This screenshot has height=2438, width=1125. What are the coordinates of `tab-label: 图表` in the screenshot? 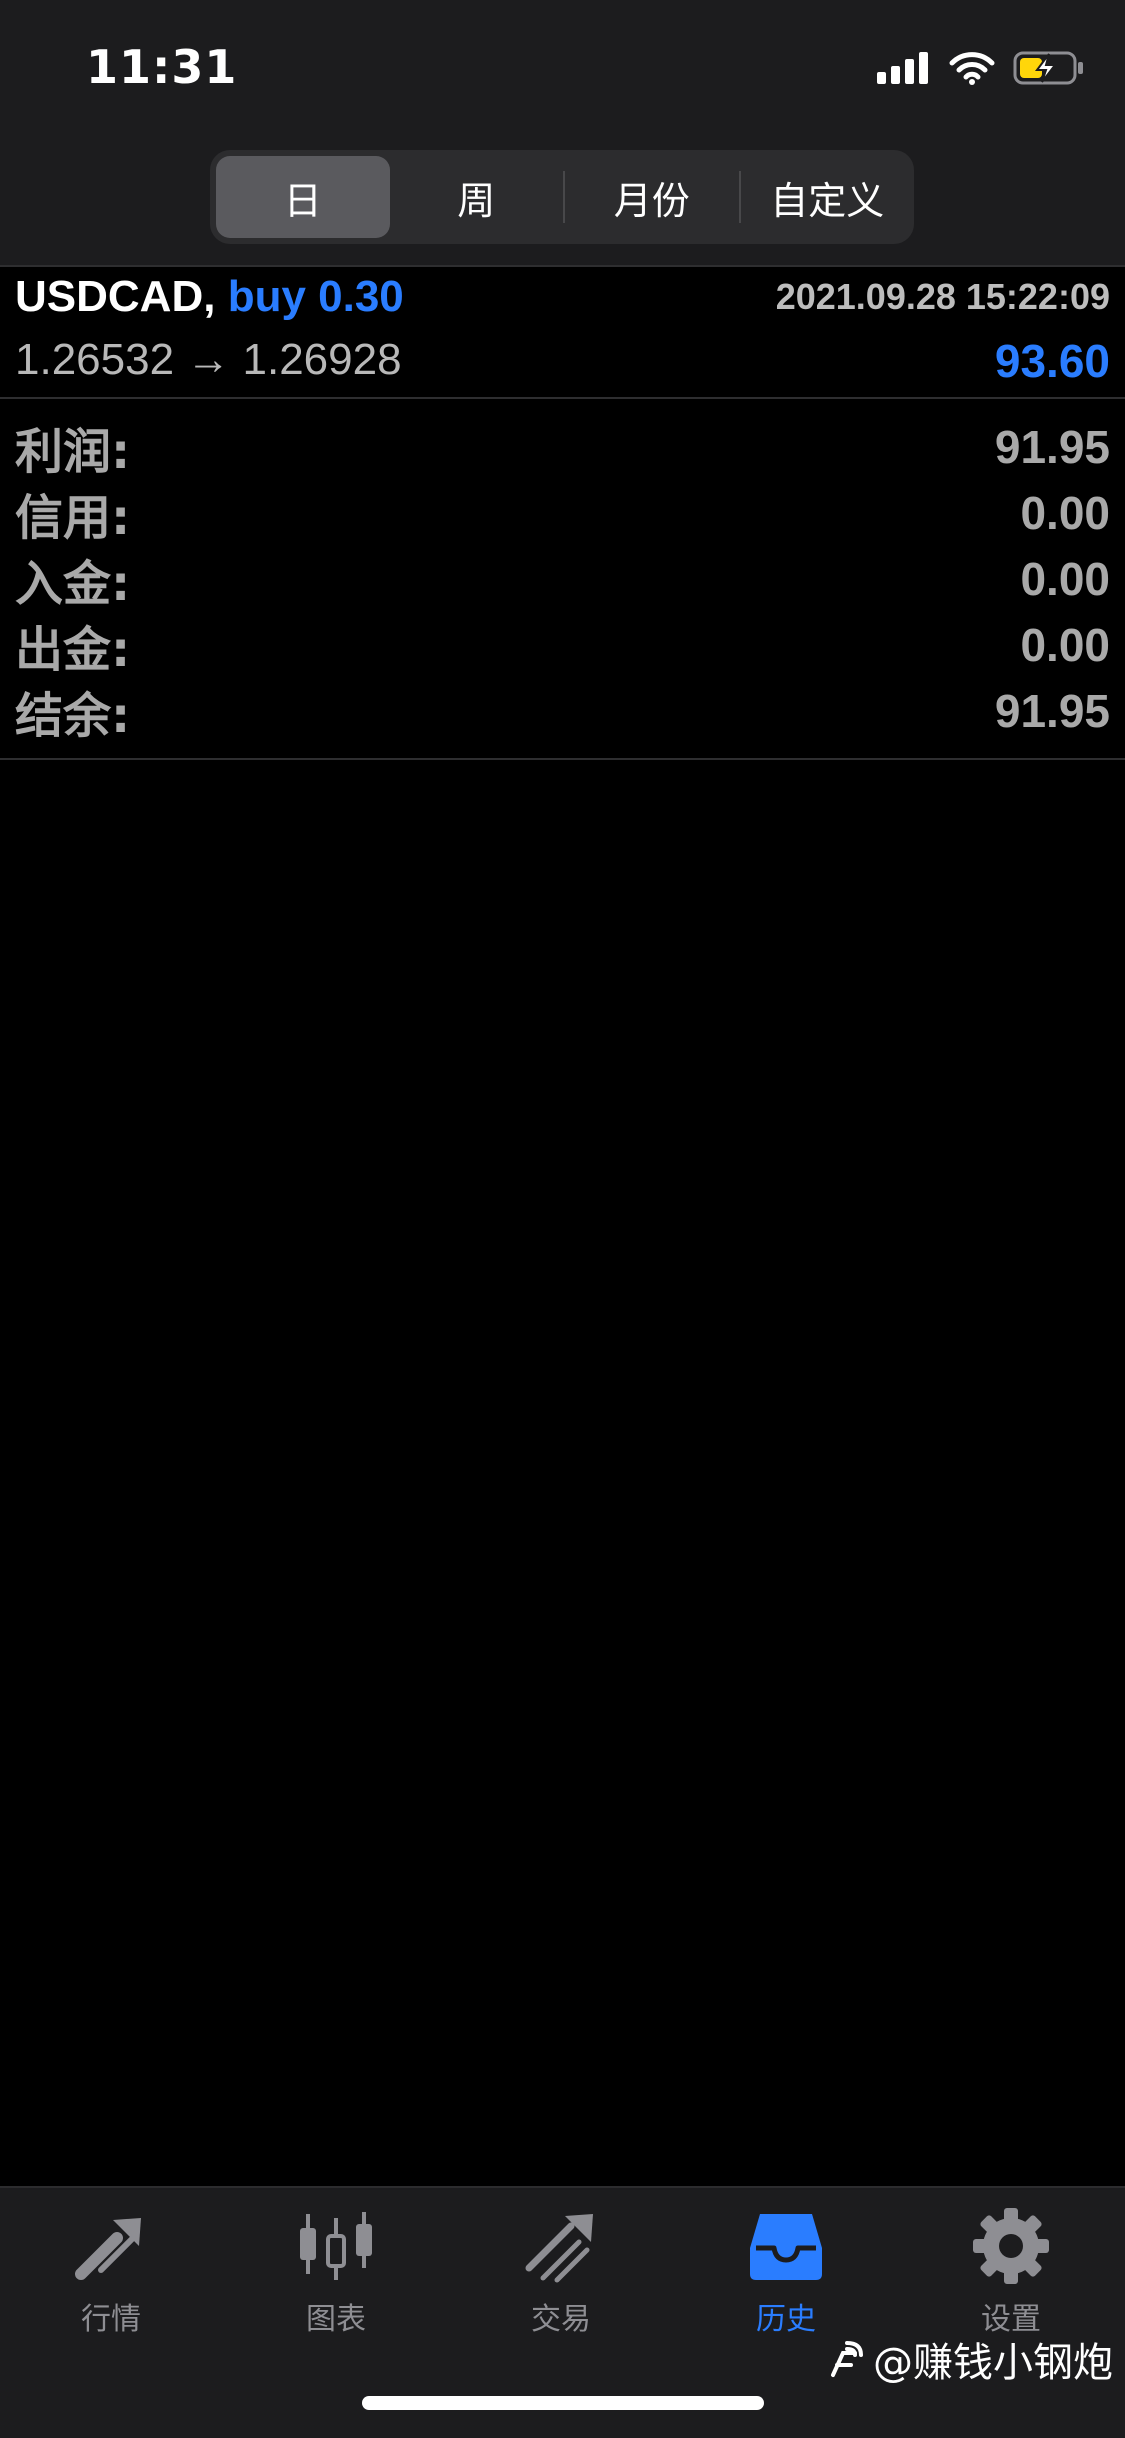 It's located at (336, 2319).